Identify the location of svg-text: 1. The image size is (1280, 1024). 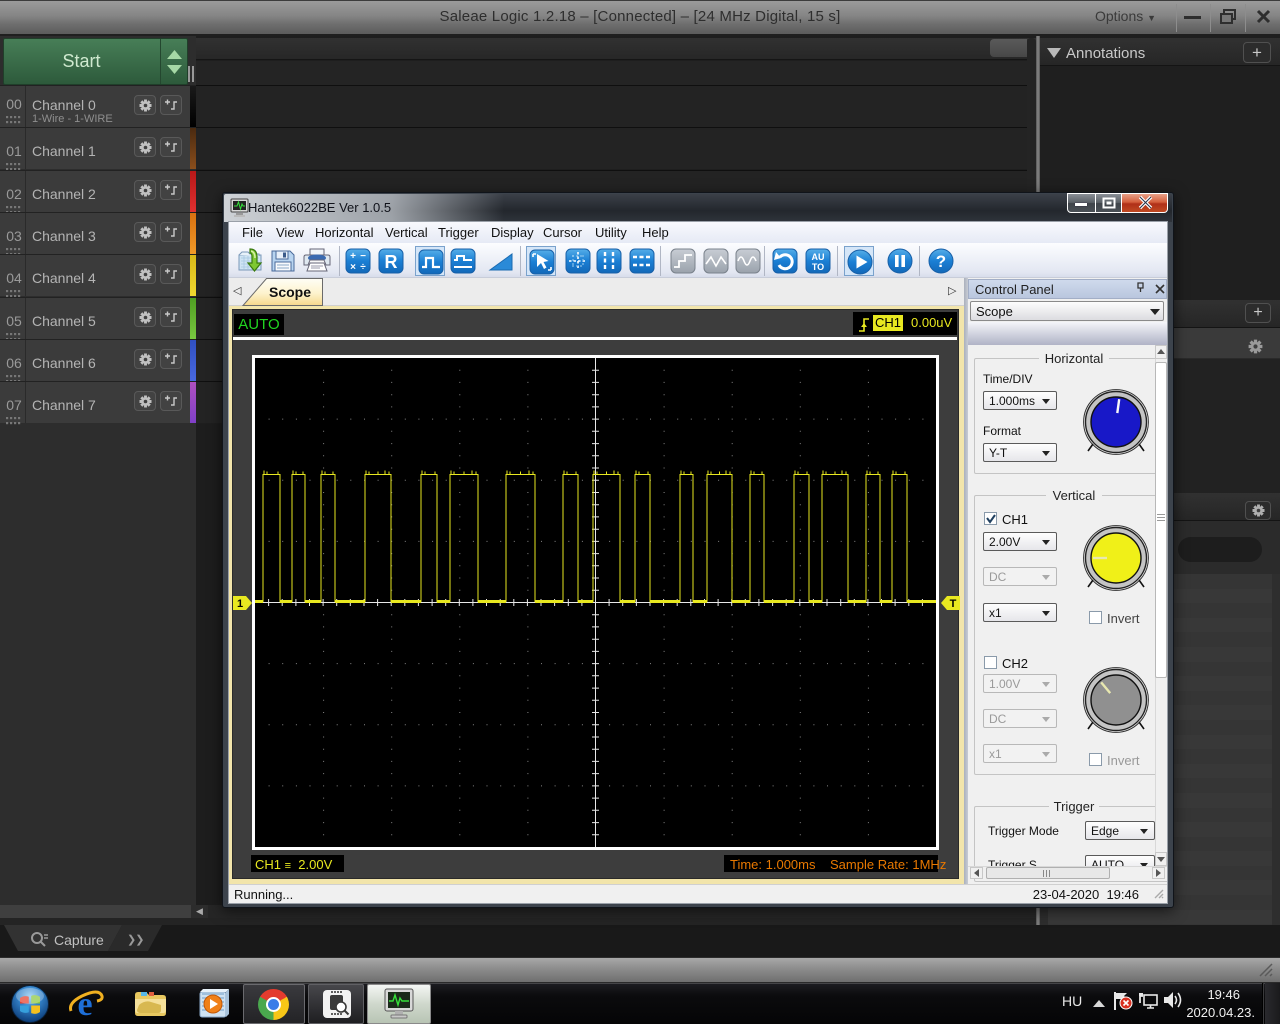
(240, 604).